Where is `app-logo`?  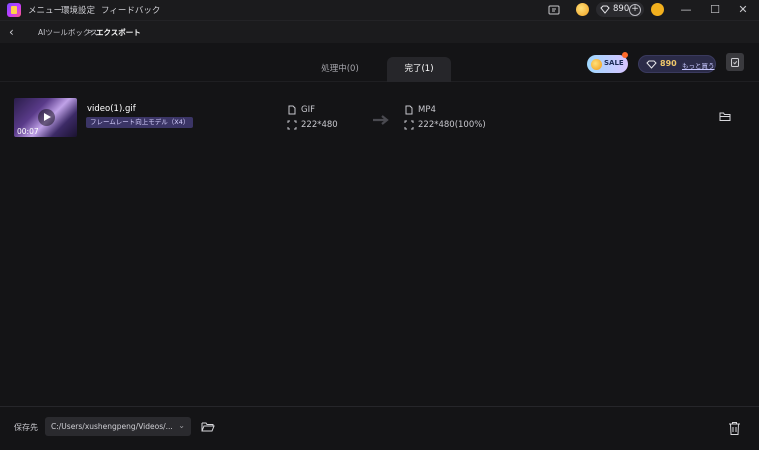 app-logo is located at coordinates (14, 10).